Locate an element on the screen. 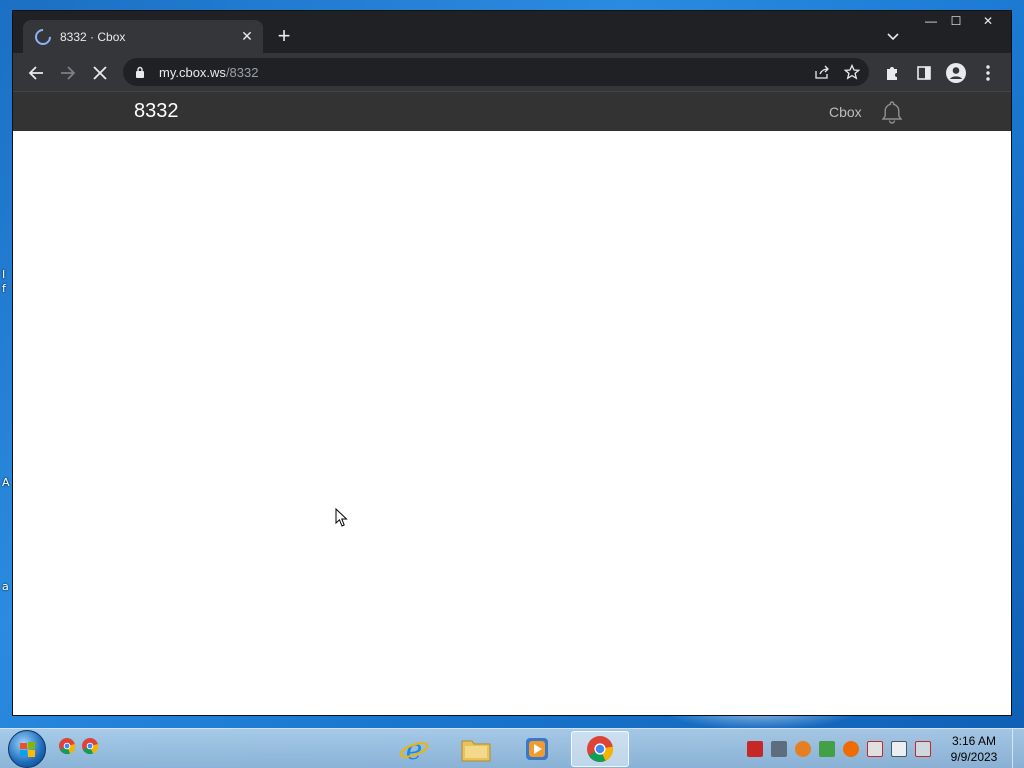 This screenshot has width=1024, height=768. minimize-button: — is located at coordinates (931, 21).